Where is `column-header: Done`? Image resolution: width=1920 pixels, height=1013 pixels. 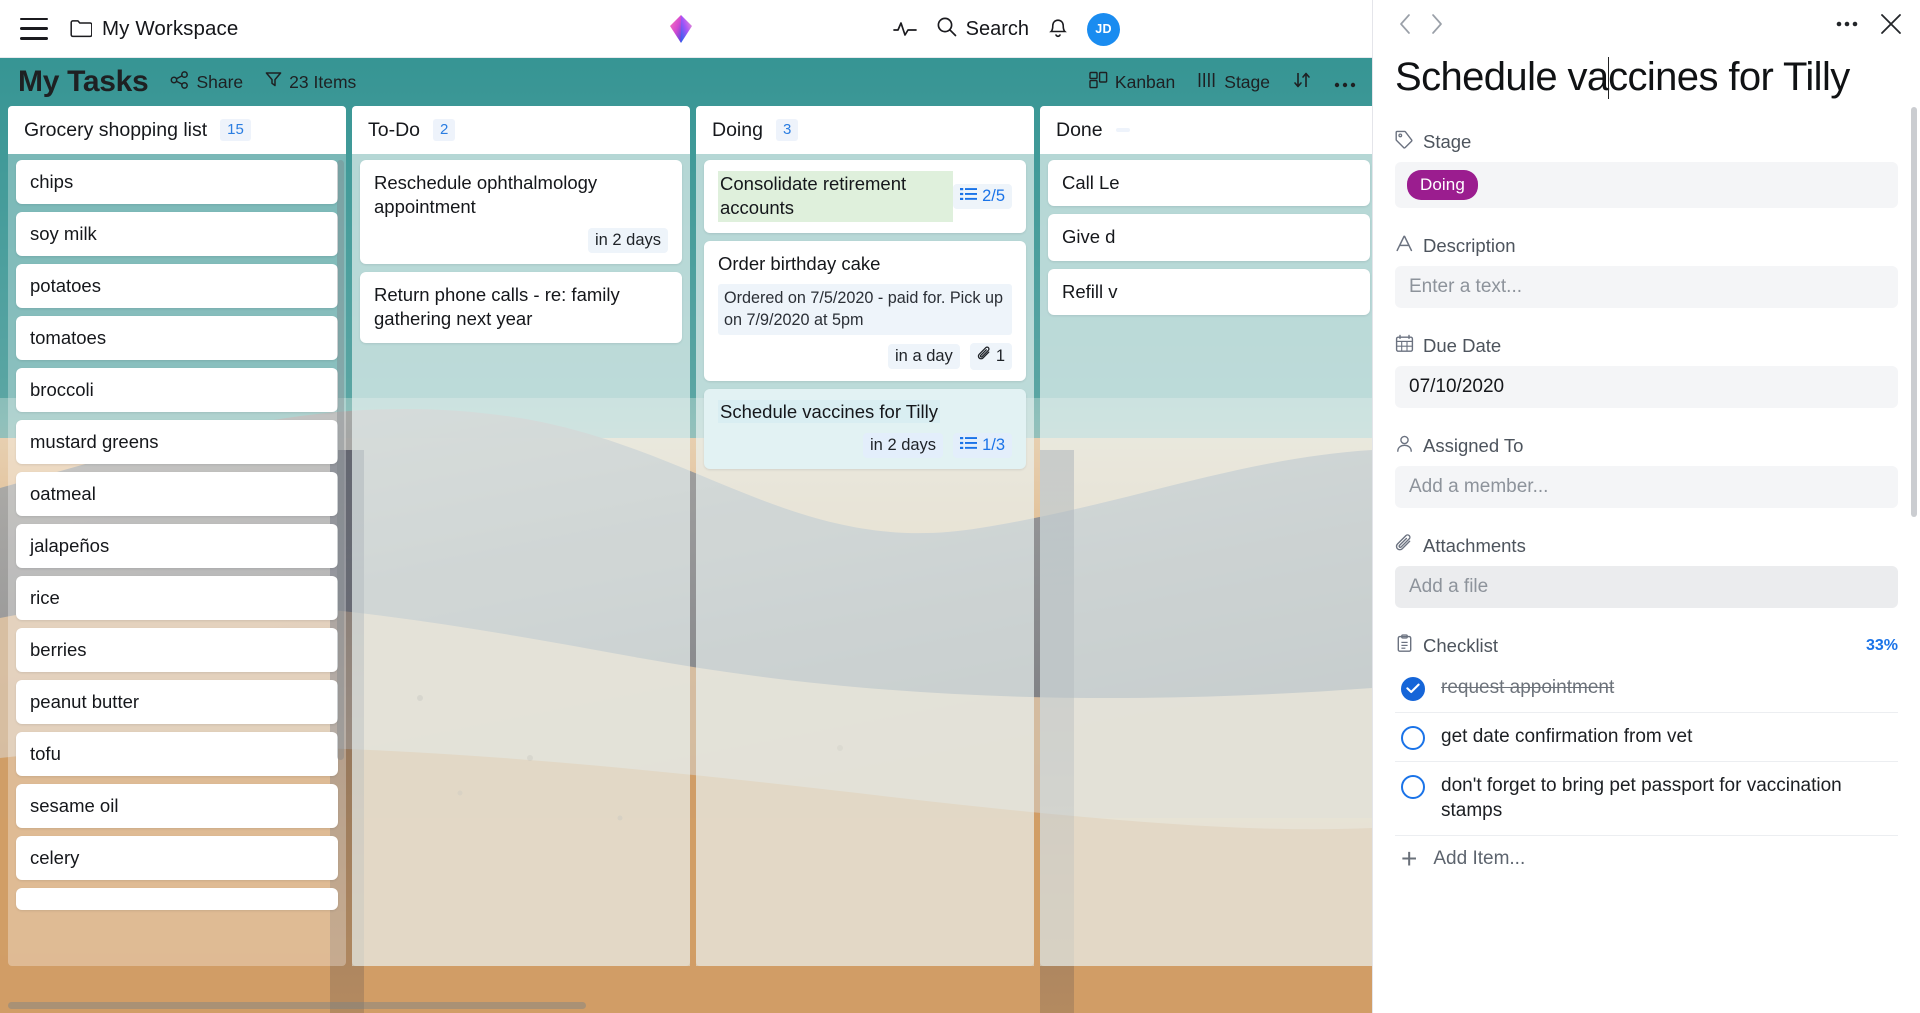 column-header: Done is located at coordinates (1206, 130).